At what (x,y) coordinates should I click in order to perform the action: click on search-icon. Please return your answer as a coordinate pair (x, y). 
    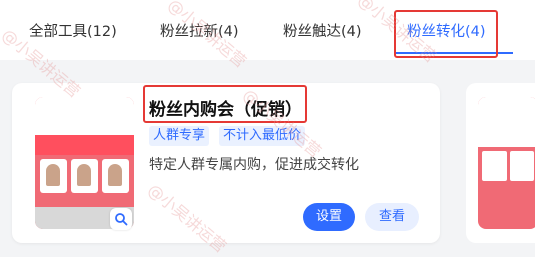
    Looking at the image, I should click on (121, 219).